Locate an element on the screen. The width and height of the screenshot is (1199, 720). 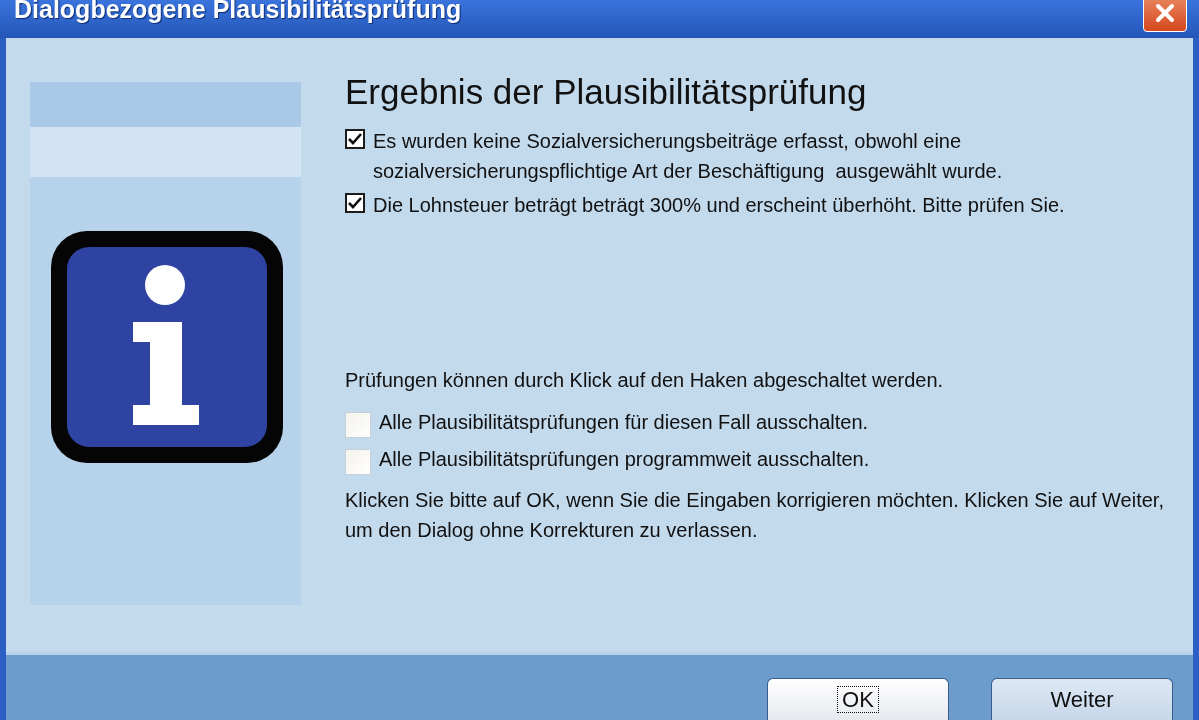
dialog-button: Weiter is located at coordinates (1082, 699).